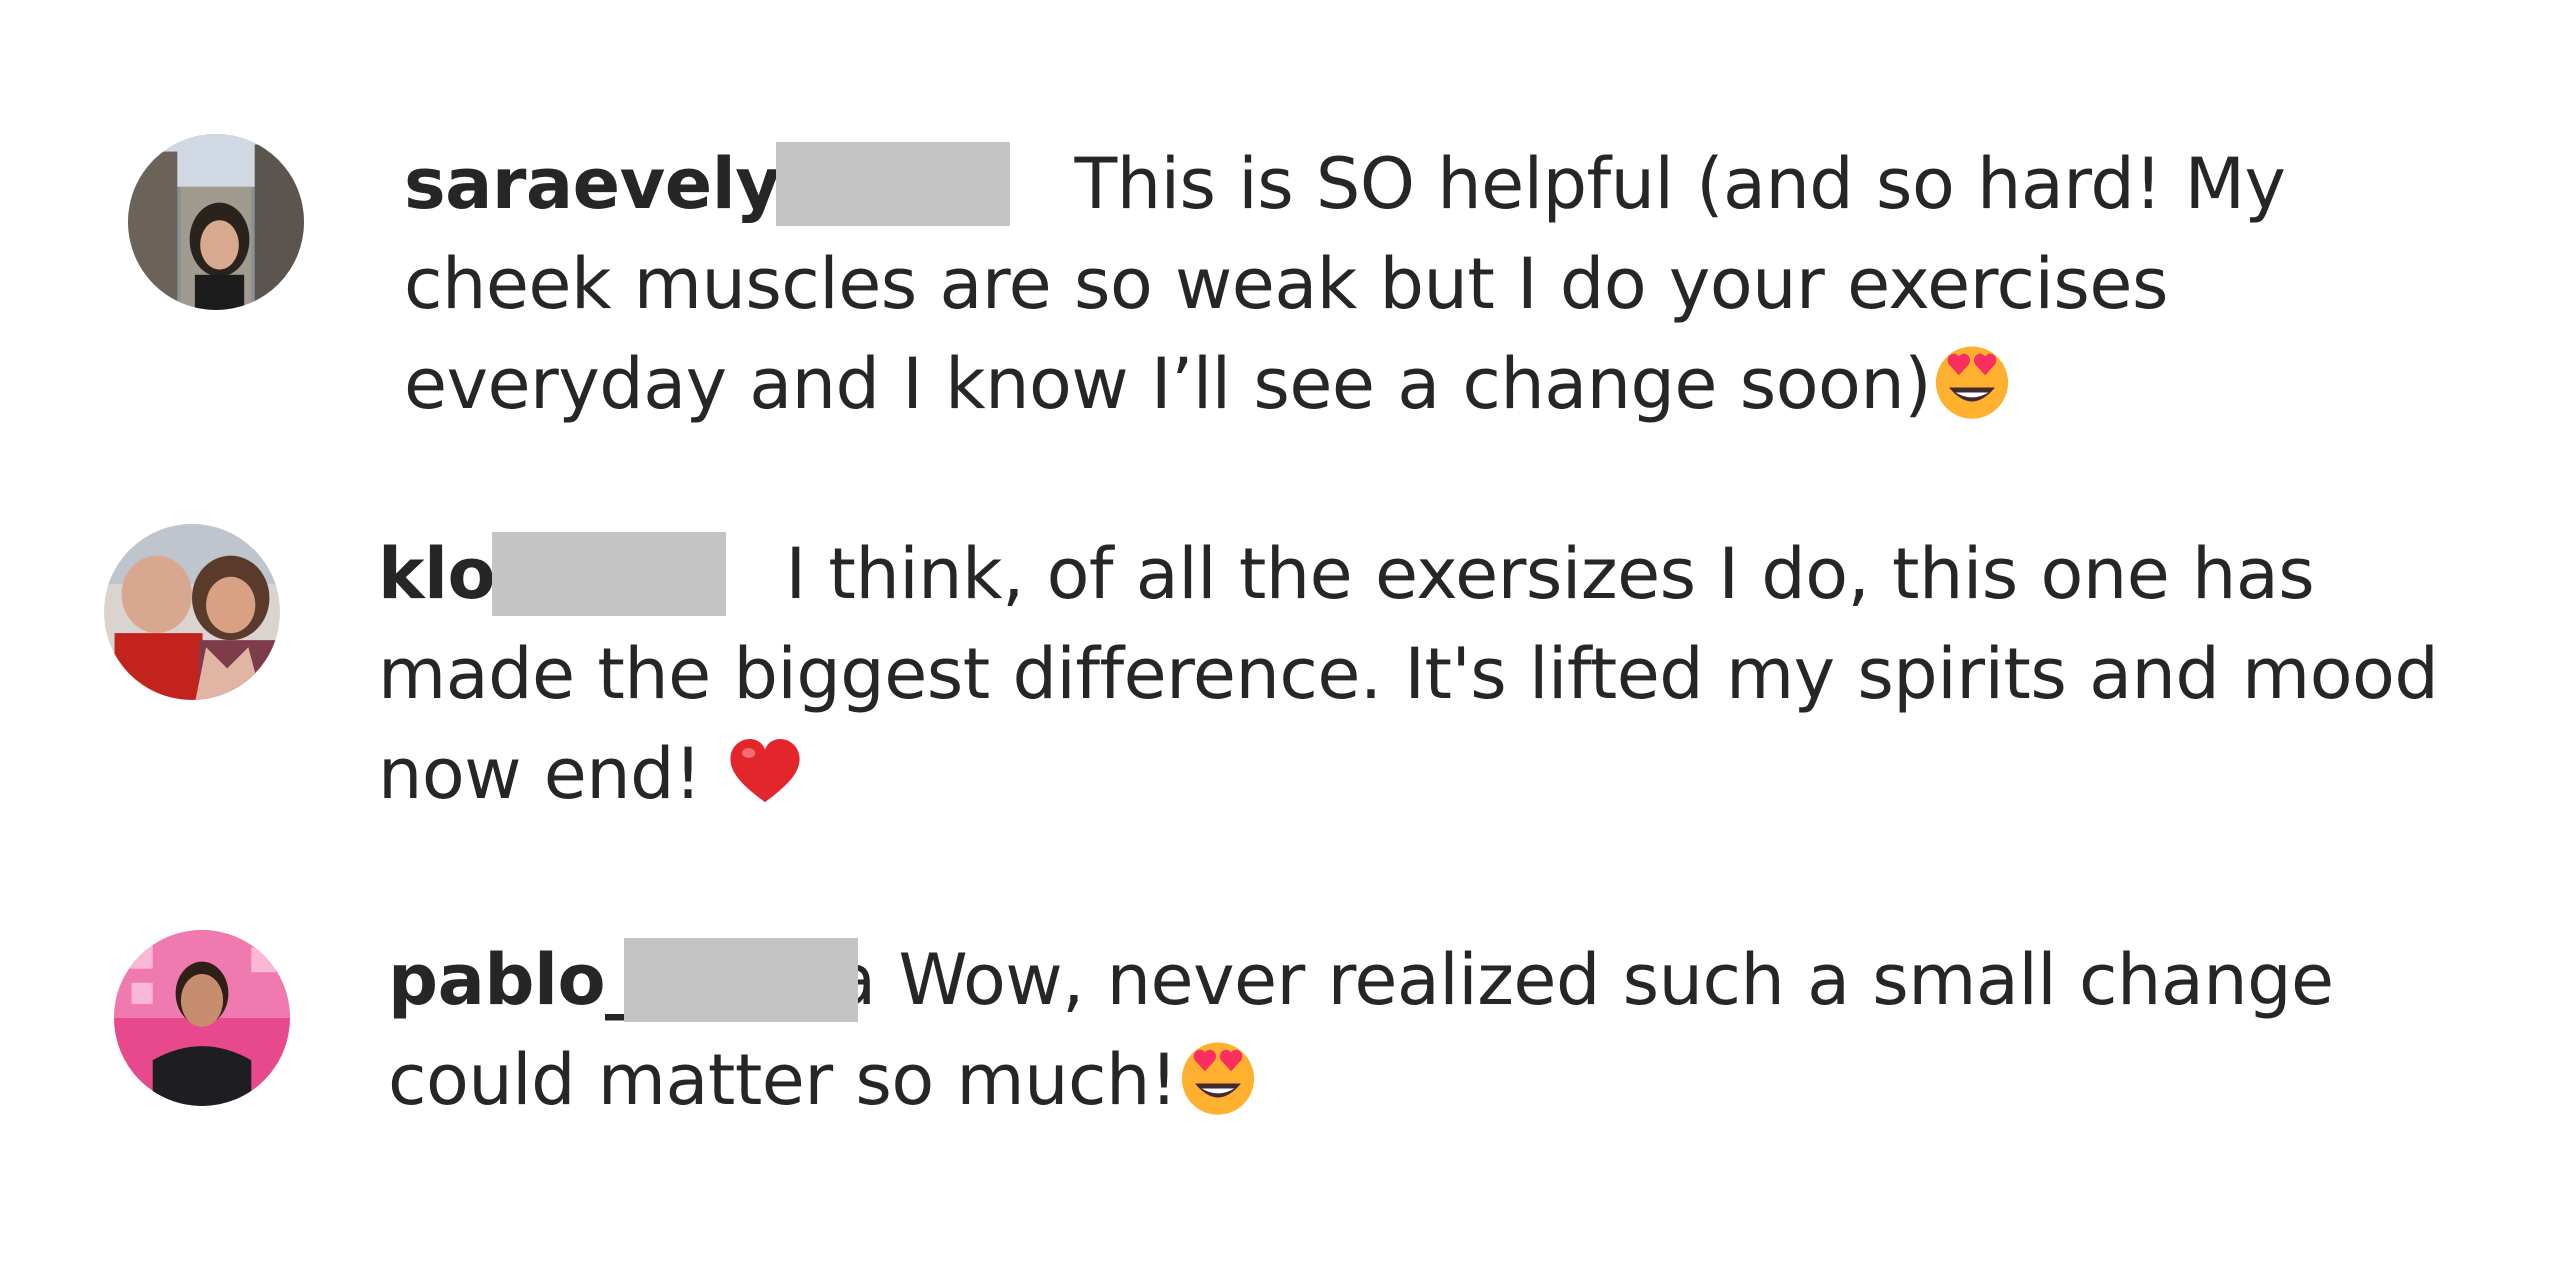  What do you see at coordinates (741, 980) in the screenshot?
I see `redacted-block` at bounding box center [741, 980].